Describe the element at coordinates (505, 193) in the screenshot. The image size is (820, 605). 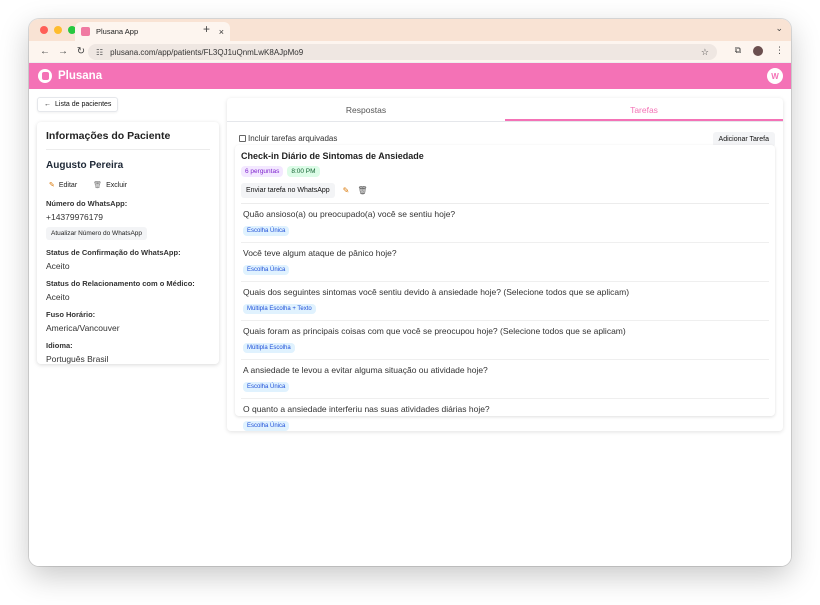
I see `task-actions: Enviar tarefa no WhatsApp ✎ 🗑` at that location.